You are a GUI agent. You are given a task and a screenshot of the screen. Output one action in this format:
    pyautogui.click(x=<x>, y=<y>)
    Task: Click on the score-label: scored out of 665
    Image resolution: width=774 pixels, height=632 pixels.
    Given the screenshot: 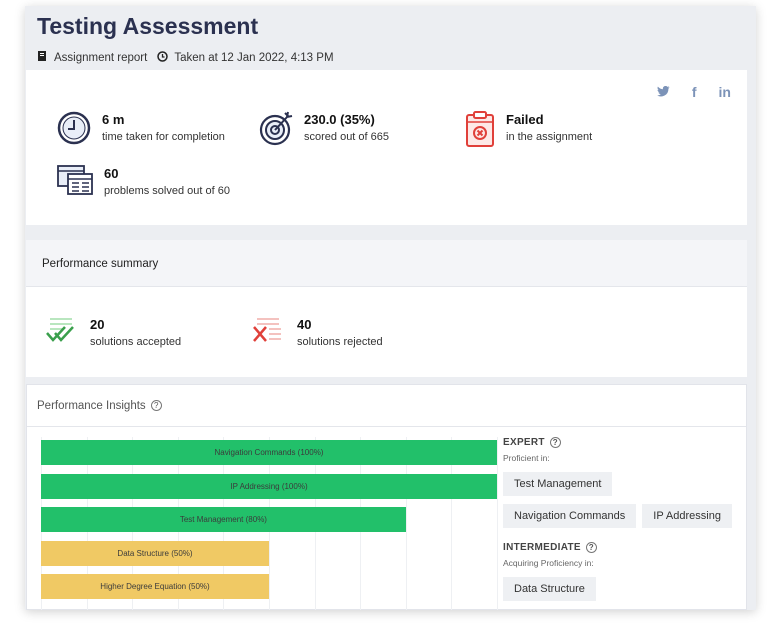 What is the action you would take?
    pyautogui.click(x=347, y=137)
    